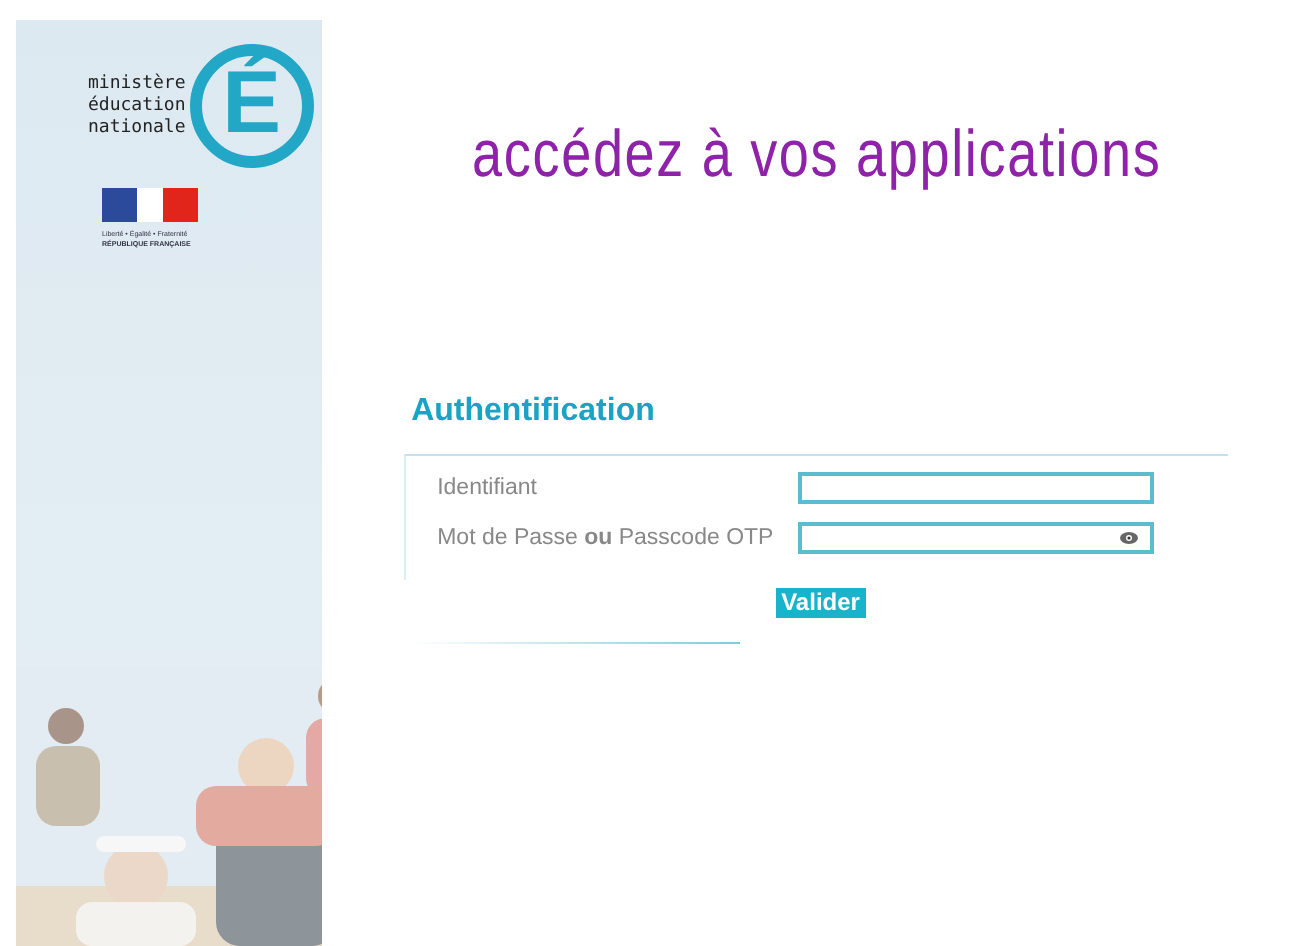 Image resolution: width=1312 pixels, height=946 pixels. What do you see at coordinates (488, 488) in the screenshot?
I see `field-label: Identifiant` at bounding box center [488, 488].